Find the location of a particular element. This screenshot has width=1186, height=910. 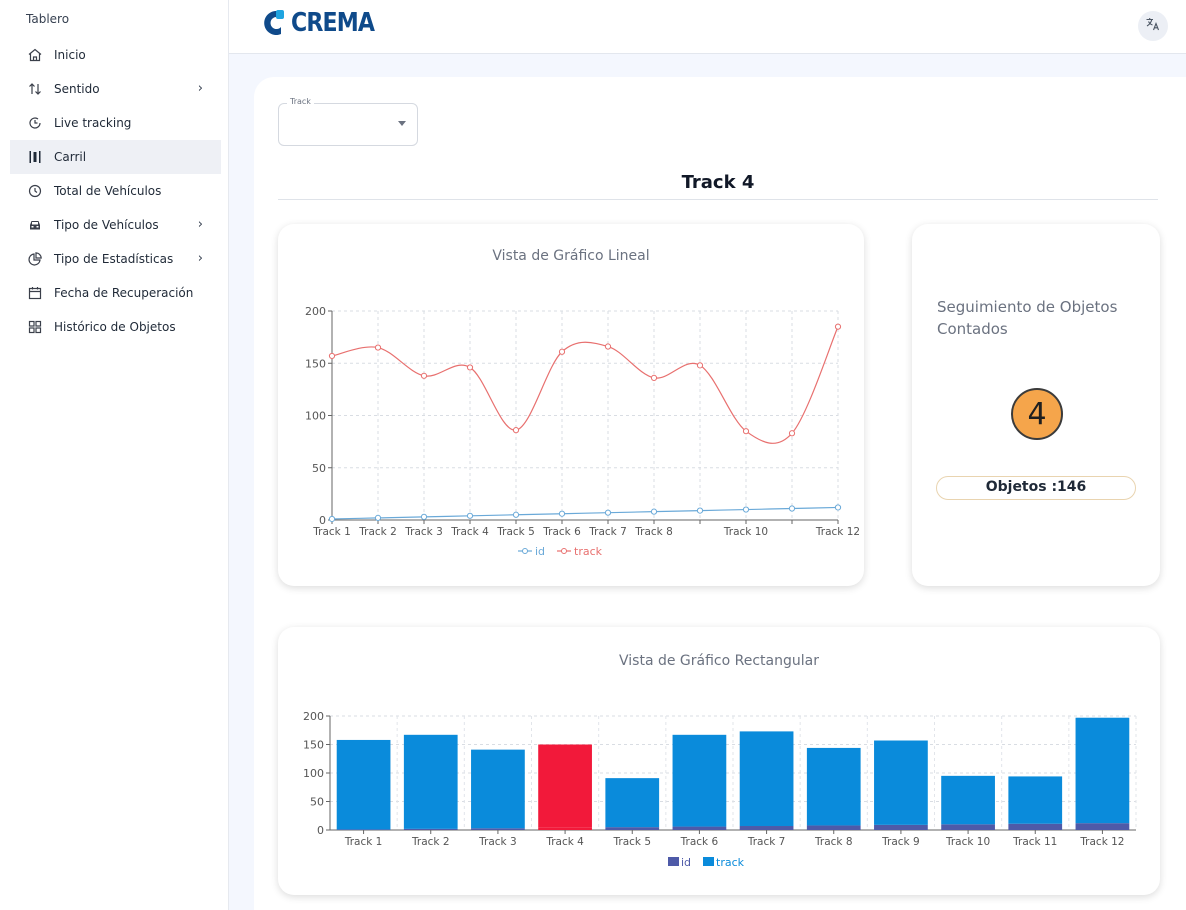

sidebar-item-live-tracking: Live tracking is located at coordinates (114, 123).